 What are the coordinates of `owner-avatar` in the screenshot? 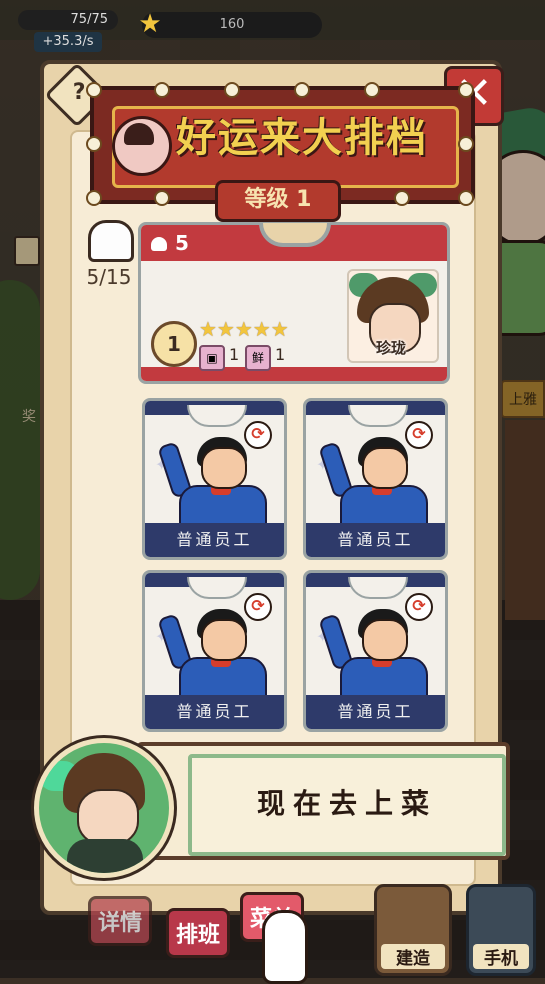 It's located at (142, 146).